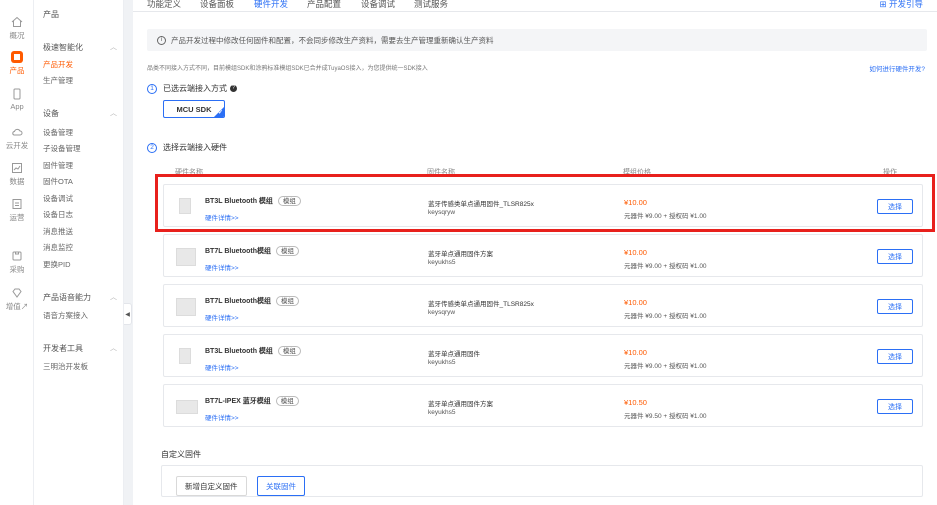 The height and width of the screenshot is (505, 937). Describe the element at coordinates (253, 351) in the screenshot. I see `module-name: BT3L Bluetooth 模组 模组` at that location.